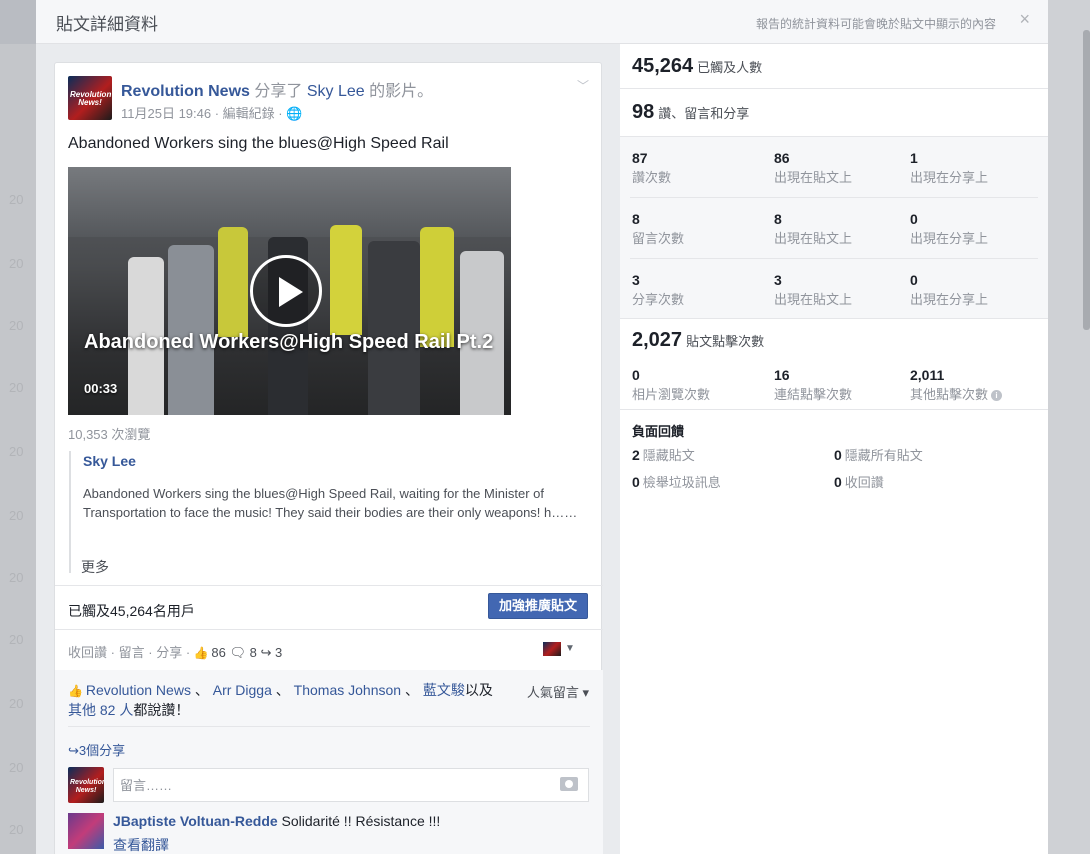 The width and height of the screenshot is (1090, 854). What do you see at coordinates (238, 652) in the screenshot?
I see `comment-icon: 🗨` at bounding box center [238, 652].